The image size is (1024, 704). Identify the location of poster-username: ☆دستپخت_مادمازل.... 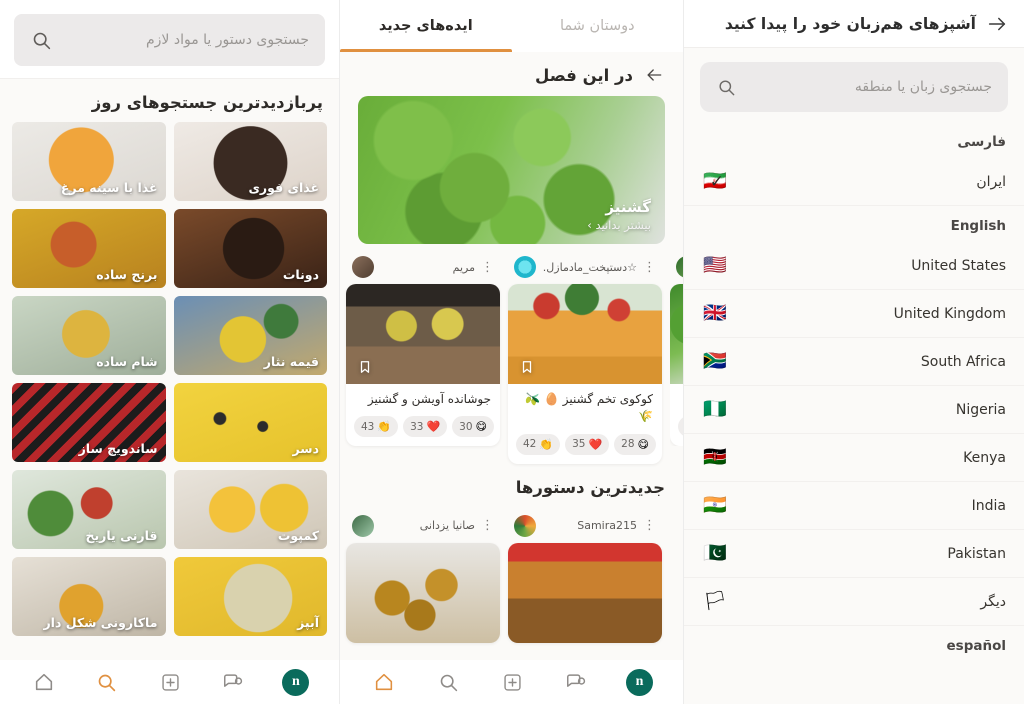
(590, 267).